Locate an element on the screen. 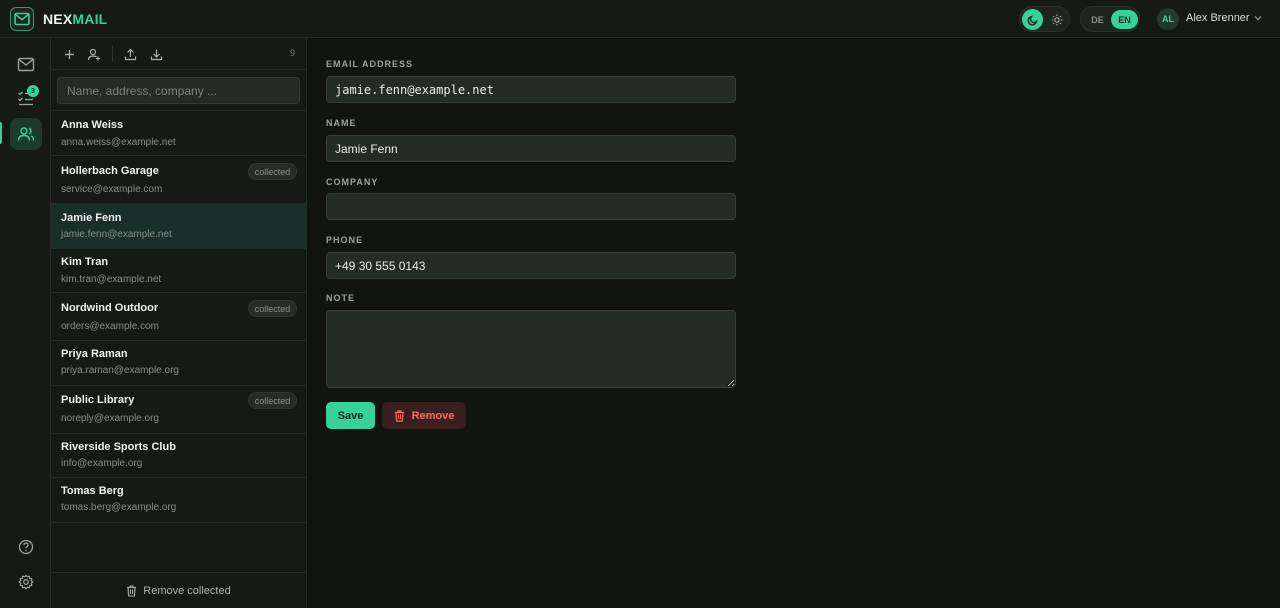 Image resolution: width=1280 pixels, height=608 pixels. mail-logo-icon is located at coordinates (22, 19).